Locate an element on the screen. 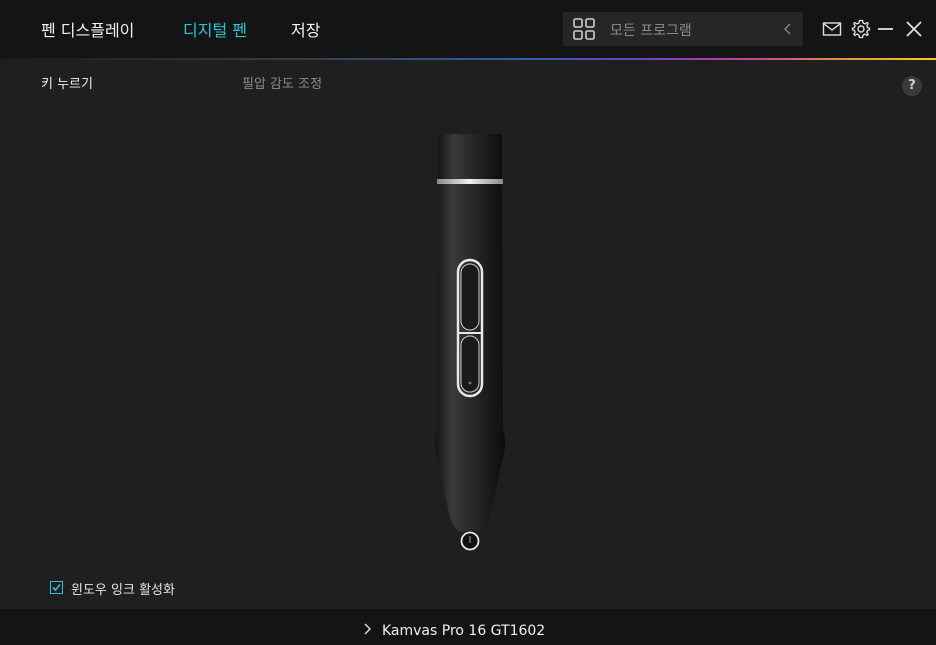 This screenshot has height=645, width=936. tab-digital-pen: 디지털 펜 is located at coordinates (215, 29).